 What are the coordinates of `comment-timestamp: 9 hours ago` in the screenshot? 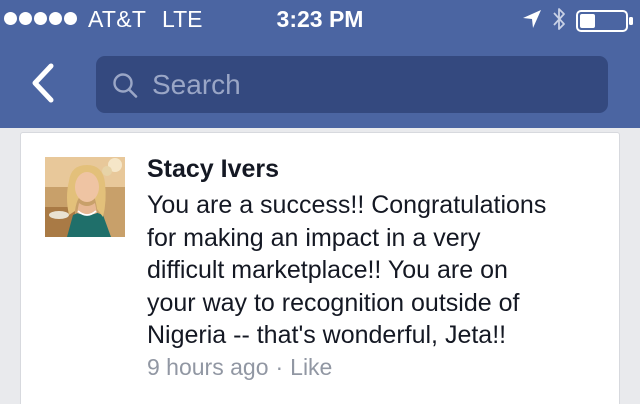 It's located at (208, 367).